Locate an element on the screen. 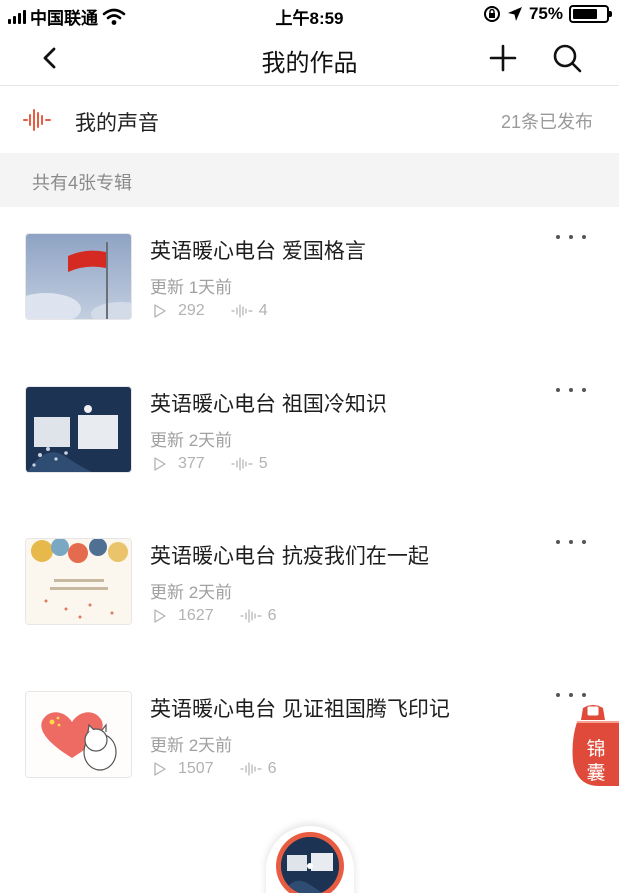 Image resolution: width=619 pixels, height=893 pixels. jinnang-label-line2: 囊 is located at coordinates (596, 773).